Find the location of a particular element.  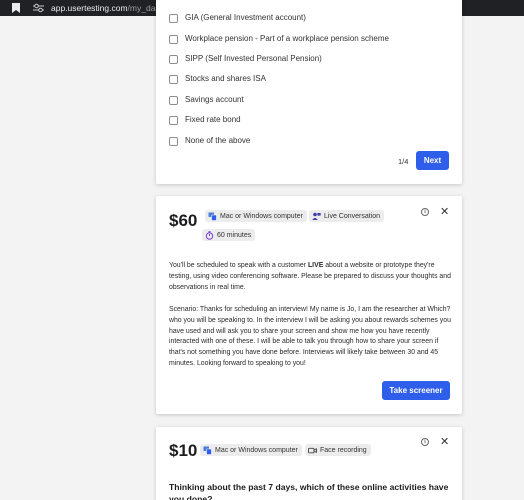

test-price: $60 is located at coordinates (183, 220).